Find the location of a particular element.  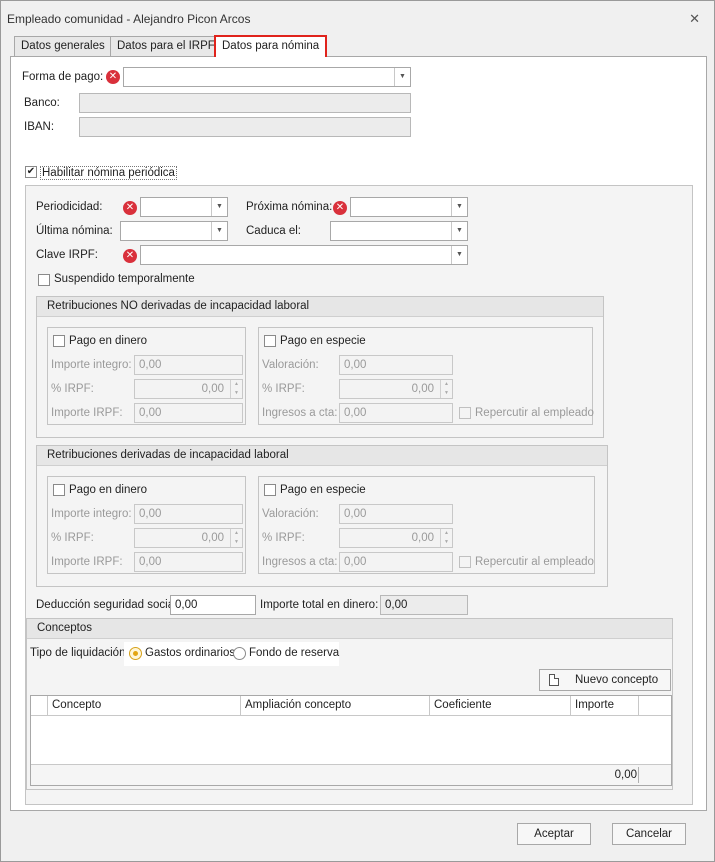

suspendido-label: Suspendido temporalmente is located at coordinates (124, 279).